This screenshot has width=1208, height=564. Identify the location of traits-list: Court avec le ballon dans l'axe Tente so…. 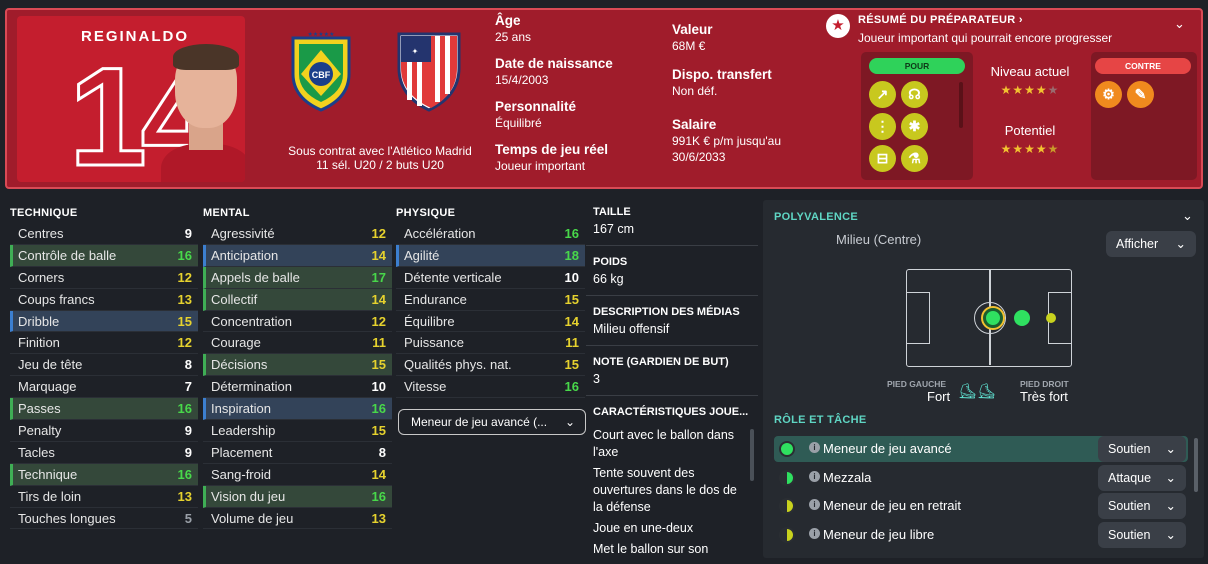
(672, 492).